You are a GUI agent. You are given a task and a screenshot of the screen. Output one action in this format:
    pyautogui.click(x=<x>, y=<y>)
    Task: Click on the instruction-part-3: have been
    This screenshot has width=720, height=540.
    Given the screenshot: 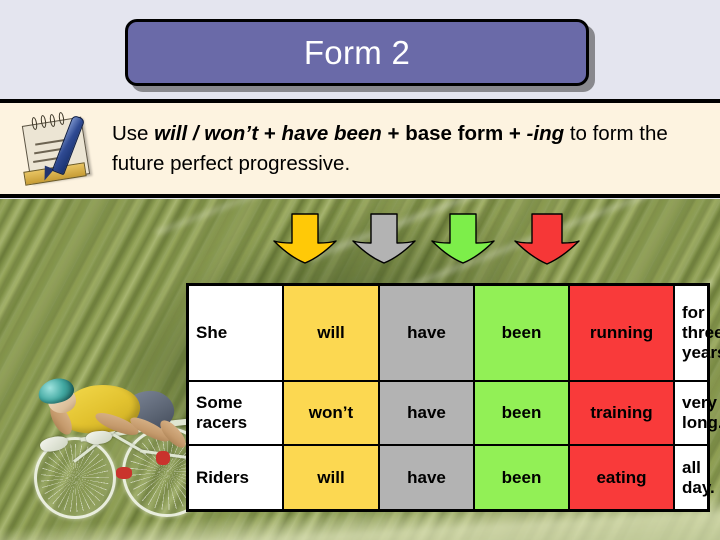 What is the action you would take?
    pyautogui.click(x=331, y=133)
    